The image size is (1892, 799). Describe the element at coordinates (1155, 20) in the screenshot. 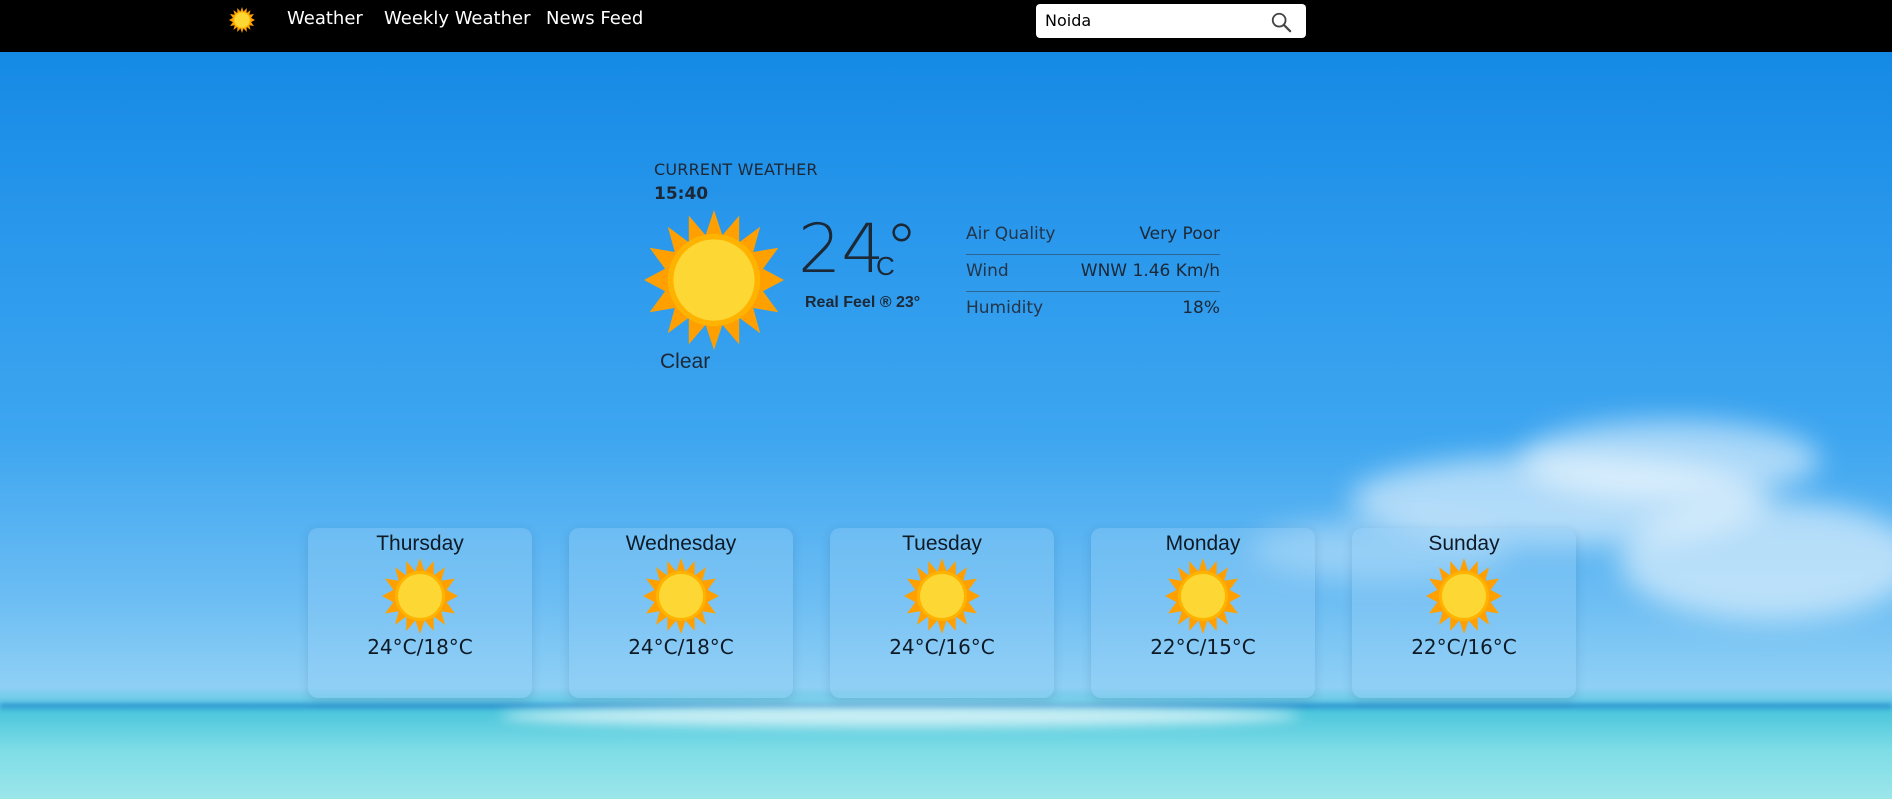

I see `city-search-input` at that location.